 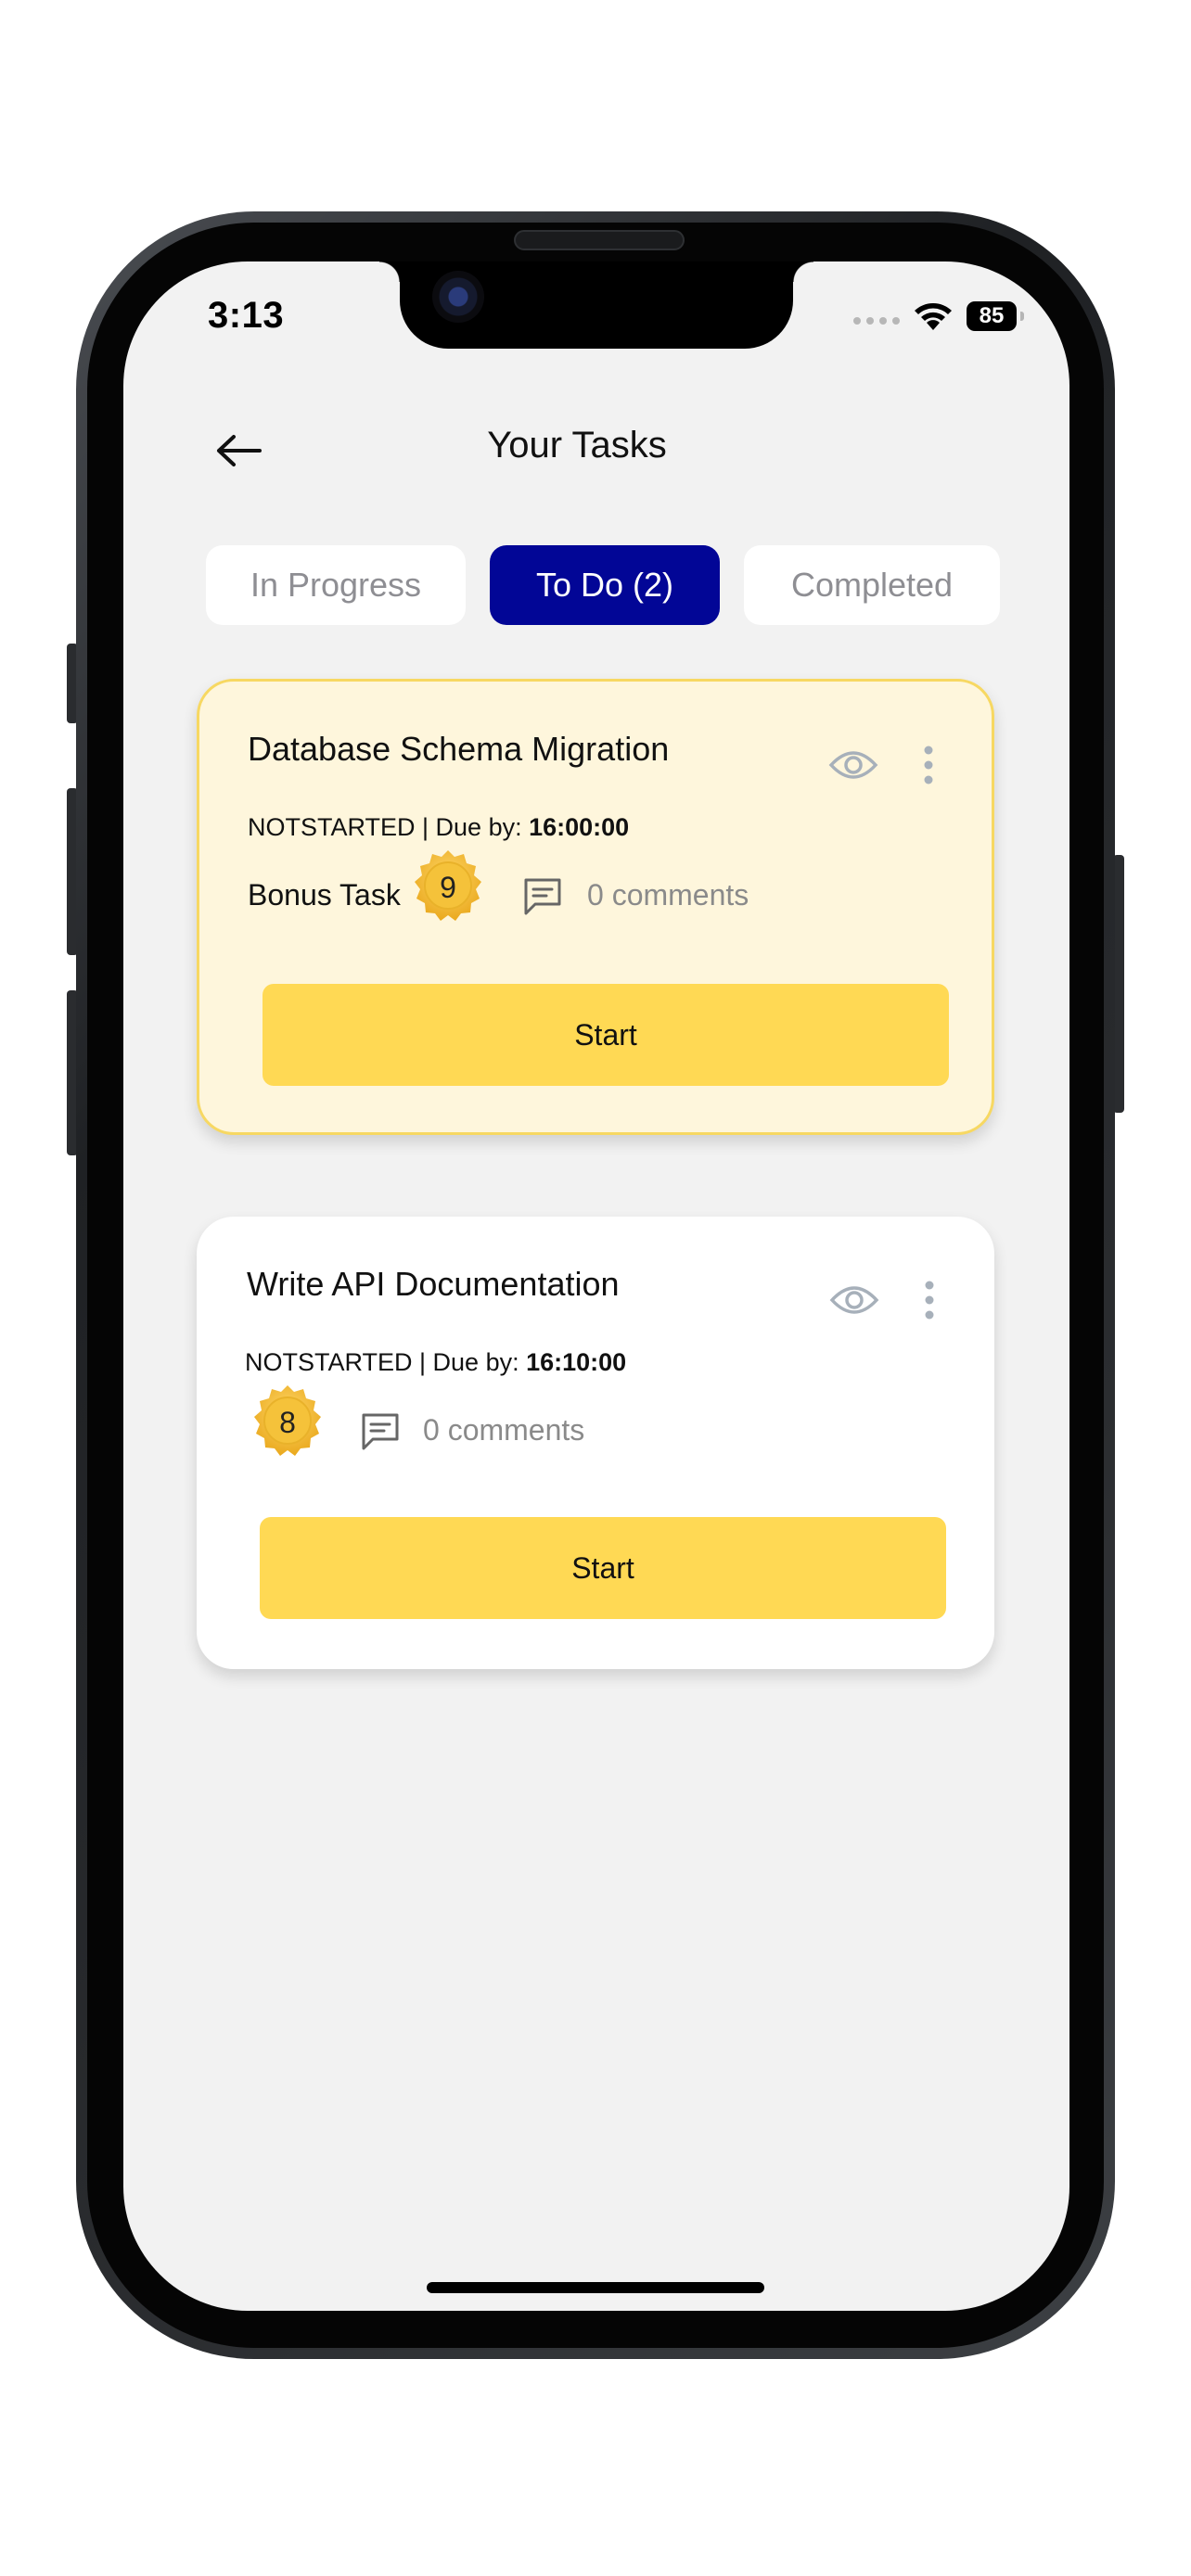 I want to click on front-camera, so click(x=458, y=297).